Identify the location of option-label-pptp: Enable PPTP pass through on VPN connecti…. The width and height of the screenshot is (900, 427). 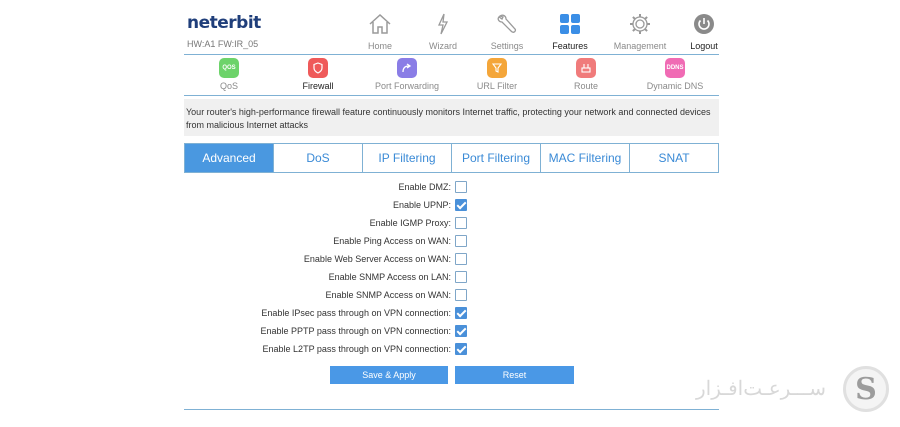
(355, 331).